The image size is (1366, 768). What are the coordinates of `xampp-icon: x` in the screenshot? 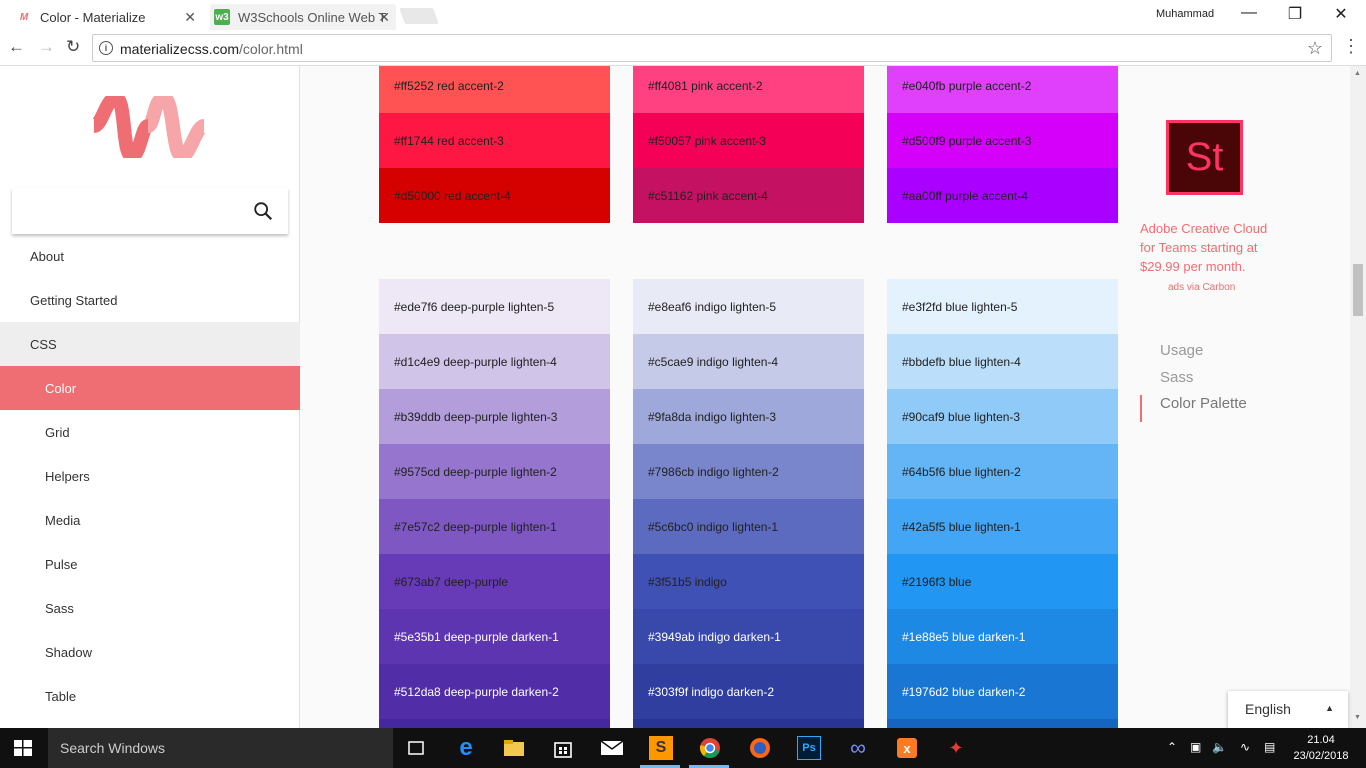 It's located at (907, 748).